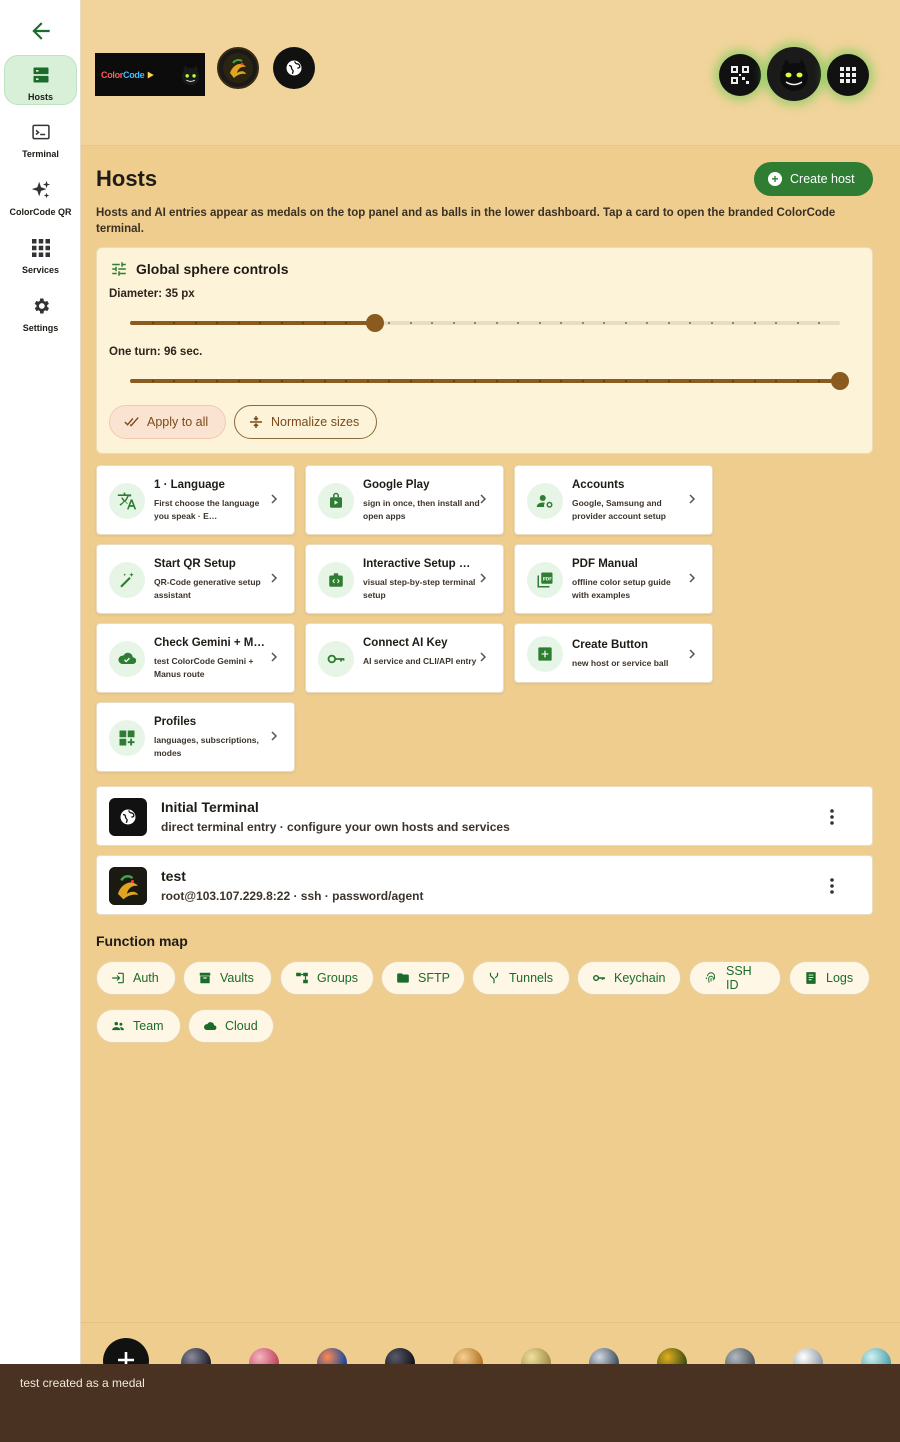  I want to click on normalize-sizes-button: Normalize sizes, so click(305, 422).